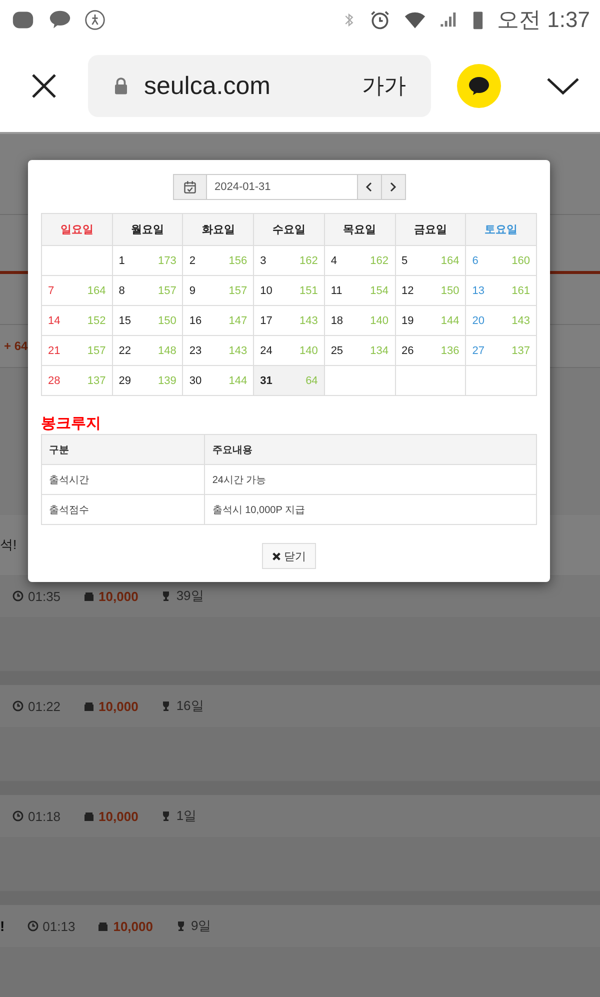 The image size is (600, 997). What do you see at coordinates (77, 381) in the screenshot?
I see `day-cell: 28 137` at bounding box center [77, 381].